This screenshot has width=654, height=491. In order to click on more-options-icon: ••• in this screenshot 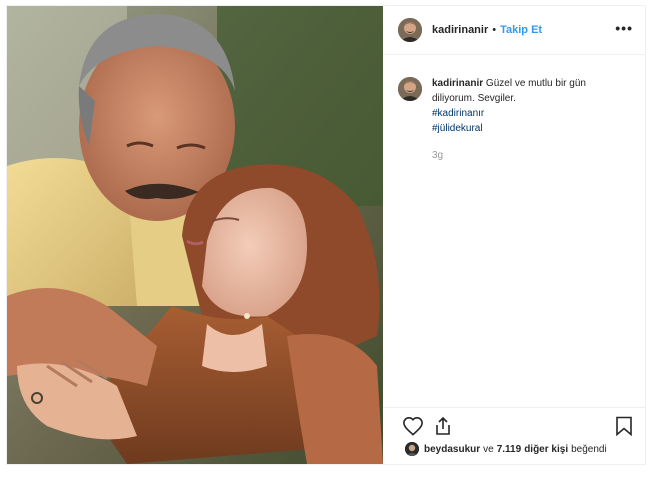, I will do `click(624, 28)`.